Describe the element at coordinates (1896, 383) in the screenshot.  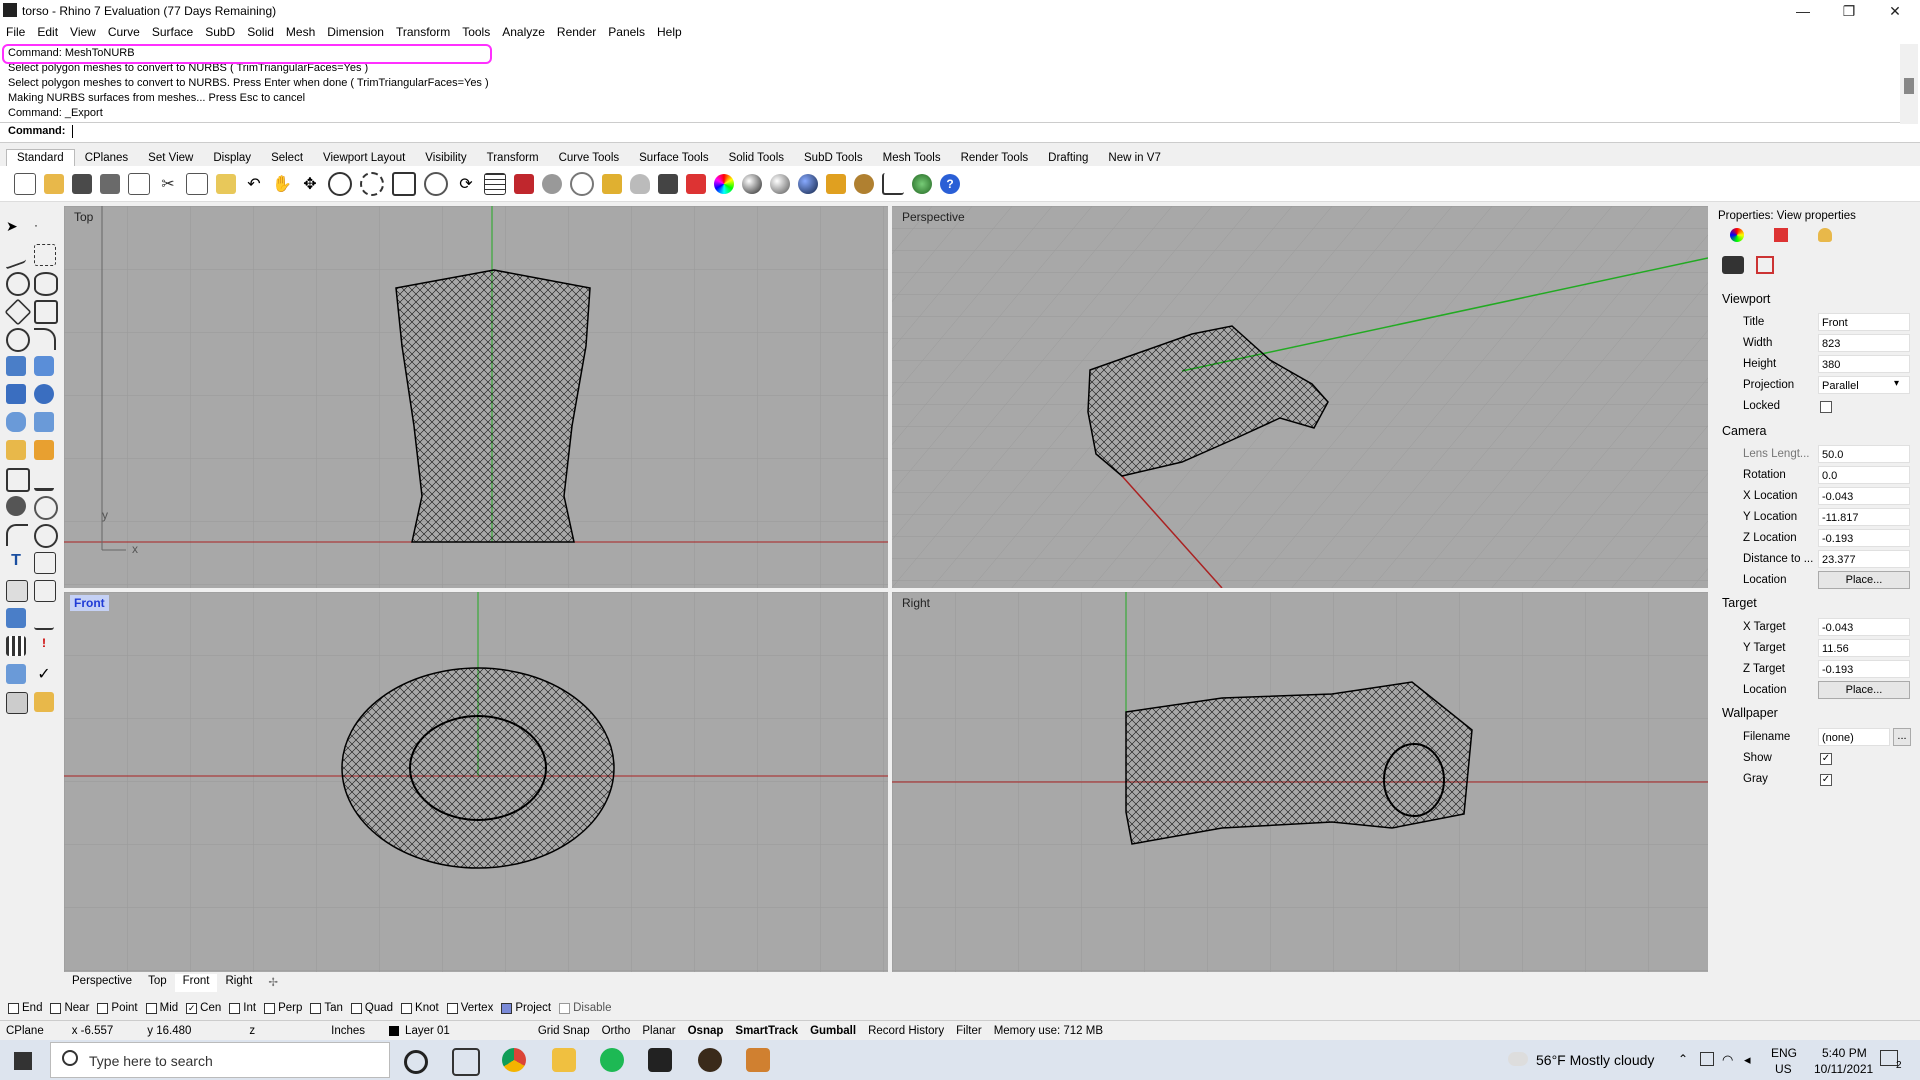
I see `chevron-down-icon: ▾` at that location.